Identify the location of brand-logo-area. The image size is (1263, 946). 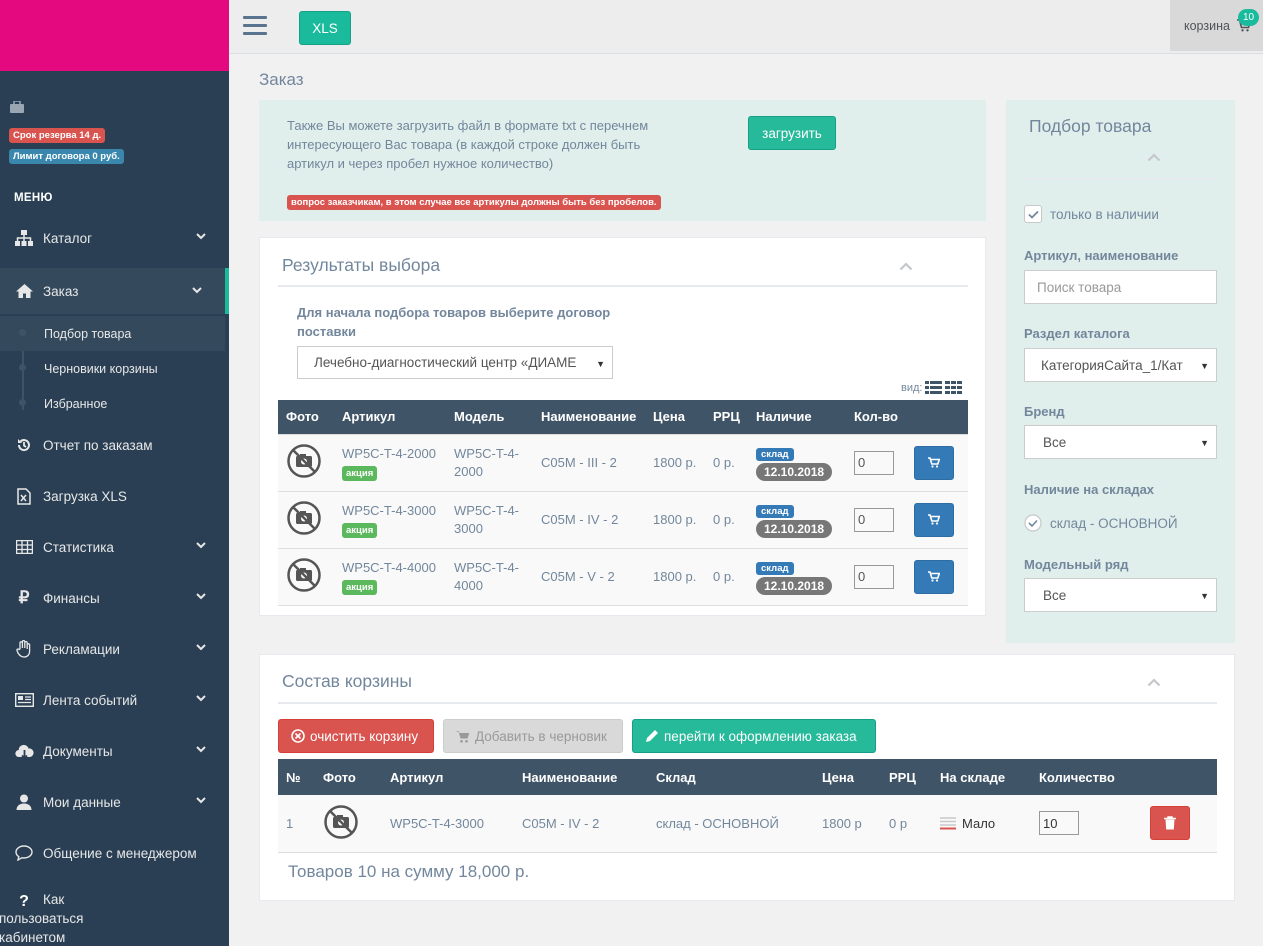
(114, 35).